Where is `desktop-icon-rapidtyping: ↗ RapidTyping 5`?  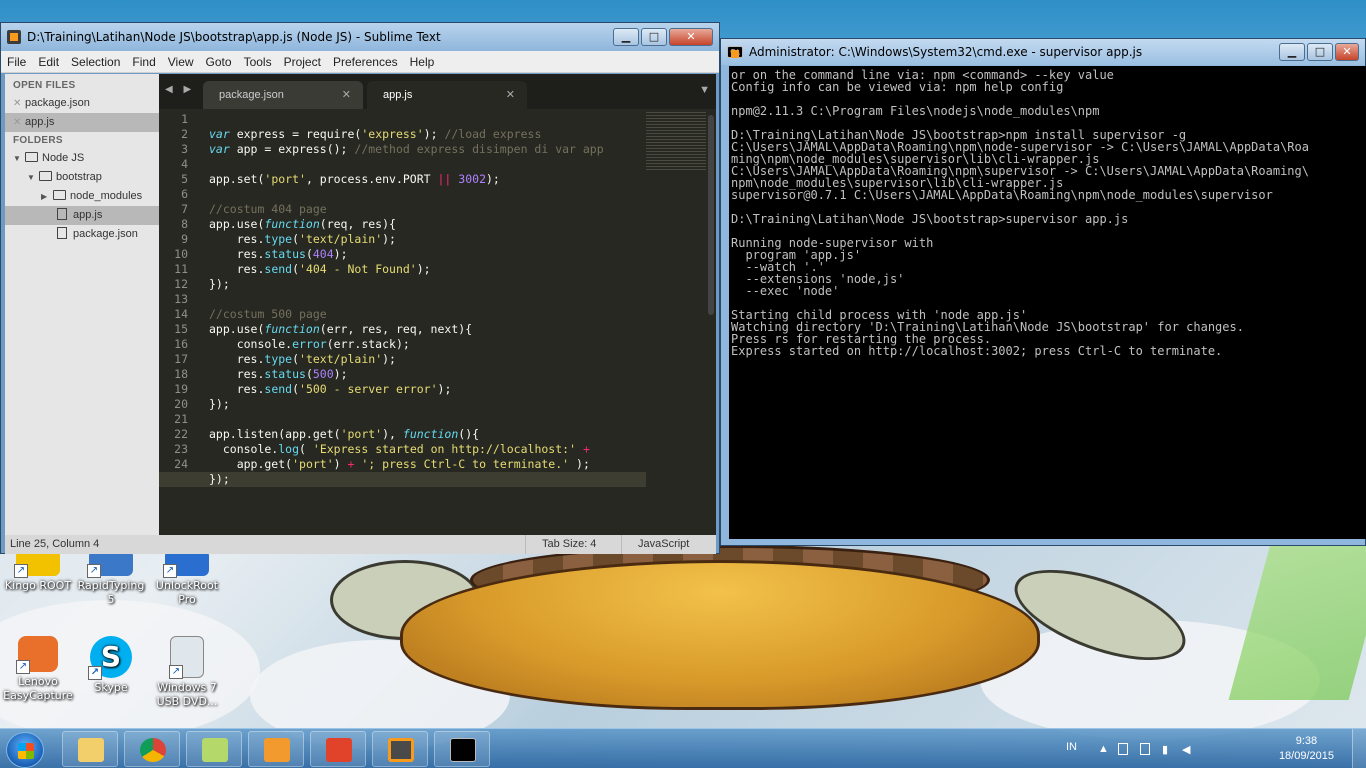
desktop-icon-rapidtyping: ↗ RapidTyping 5 is located at coordinates (111, 578).